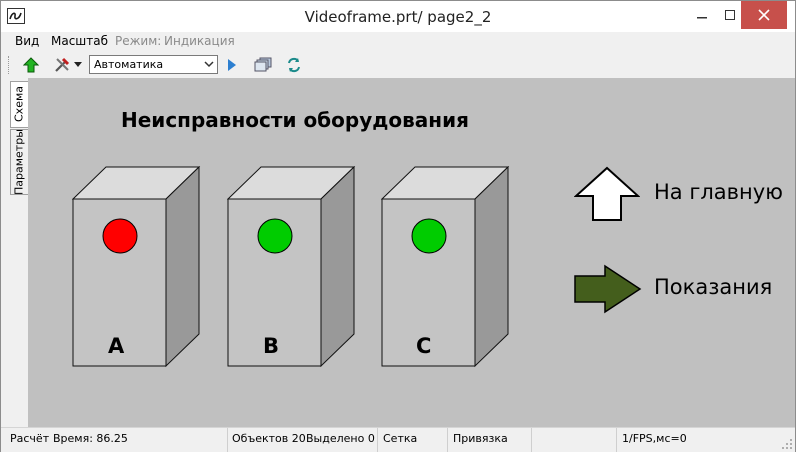 The image size is (796, 452). Describe the element at coordinates (145, 267) in the screenshot. I see `device-a` at that location.